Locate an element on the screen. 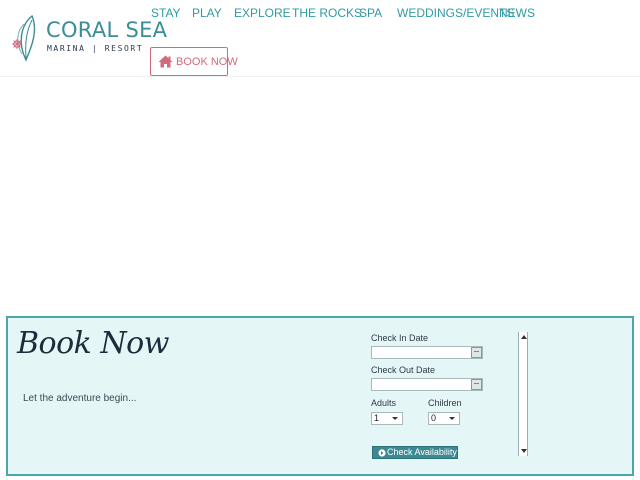  logo: CORAL SEA MARINA | RESORT is located at coordinates (88, 38).